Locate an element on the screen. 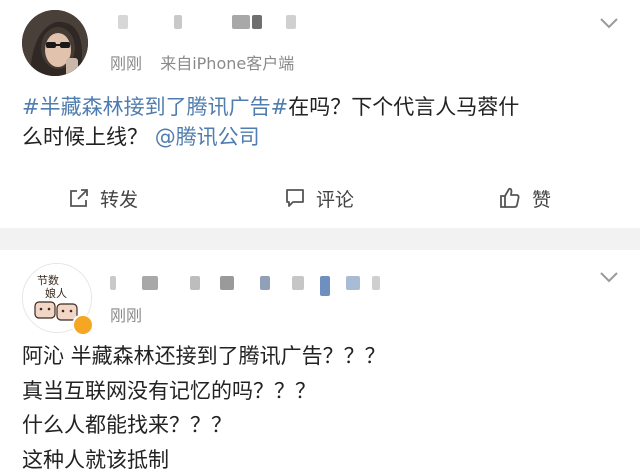 This screenshot has height=475, width=640. comment-time: 刚刚 is located at coordinates (126, 315).